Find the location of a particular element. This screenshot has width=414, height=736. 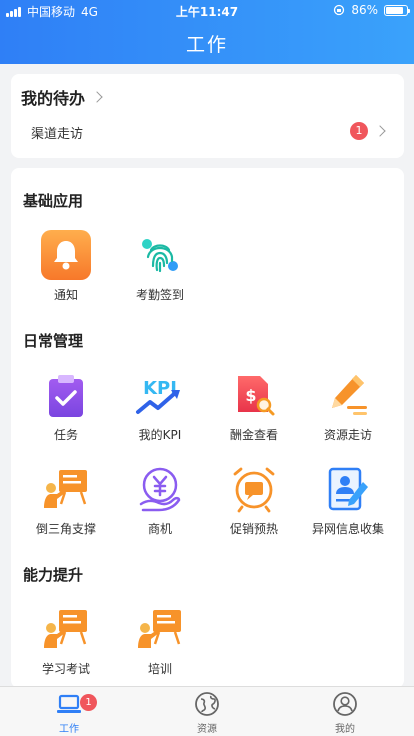

todo-count-badge: 1 is located at coordinates (359, 131).